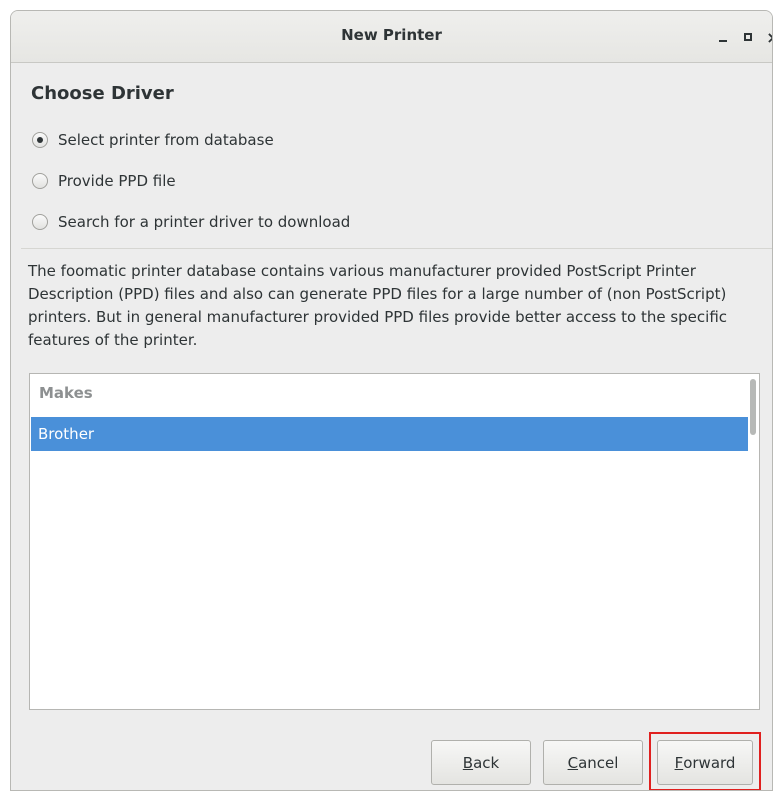 This screenshot has width=773, height=791. I want to click on option-label: Select printer from database, so click(166, 140).